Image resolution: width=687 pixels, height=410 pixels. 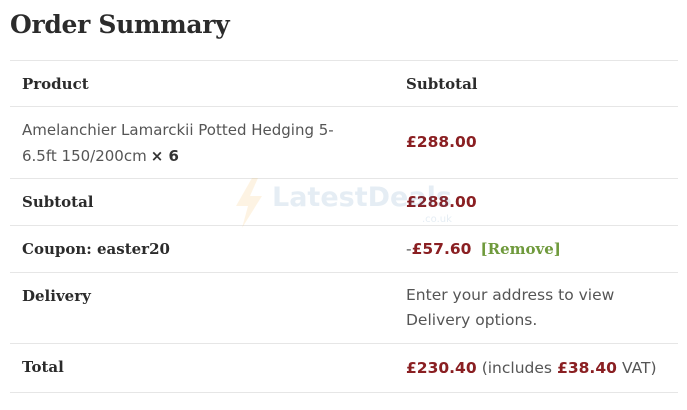 I want to click on table-row-coupon: Coupon: easter20 -£57.60 [Remove], so click(x=344, y=248).